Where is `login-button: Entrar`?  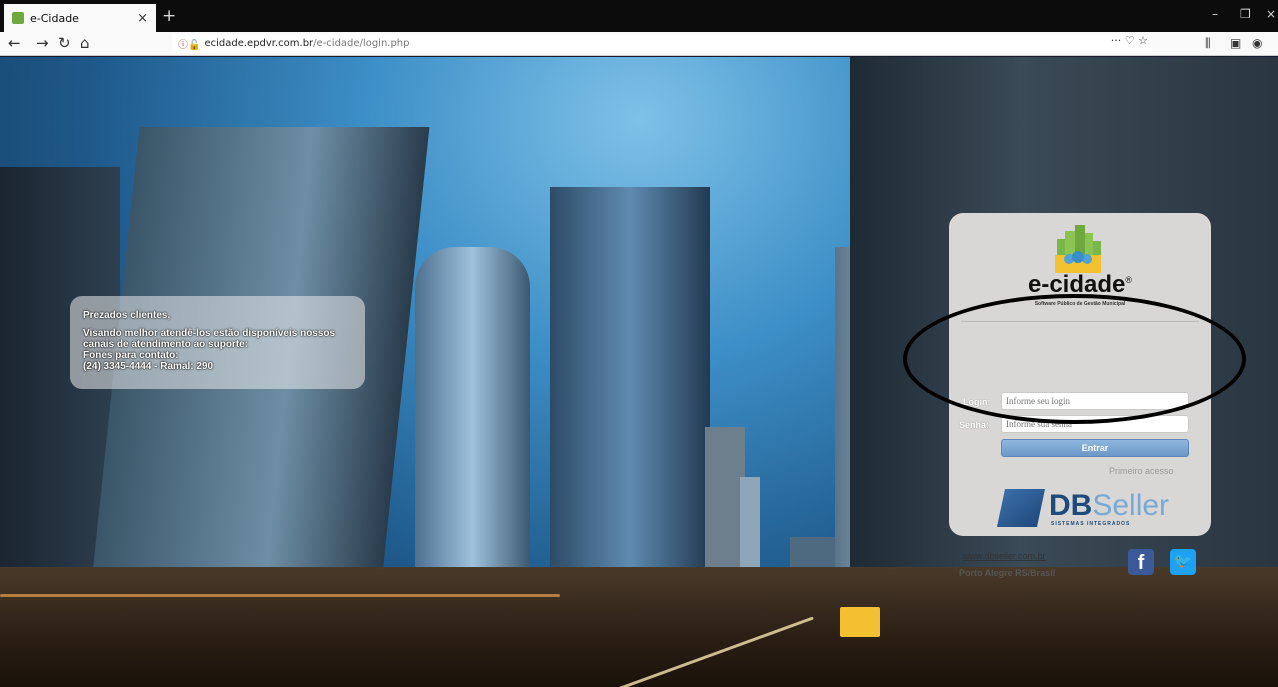 login-button: Entrar is located at coordinates (1095, 448).